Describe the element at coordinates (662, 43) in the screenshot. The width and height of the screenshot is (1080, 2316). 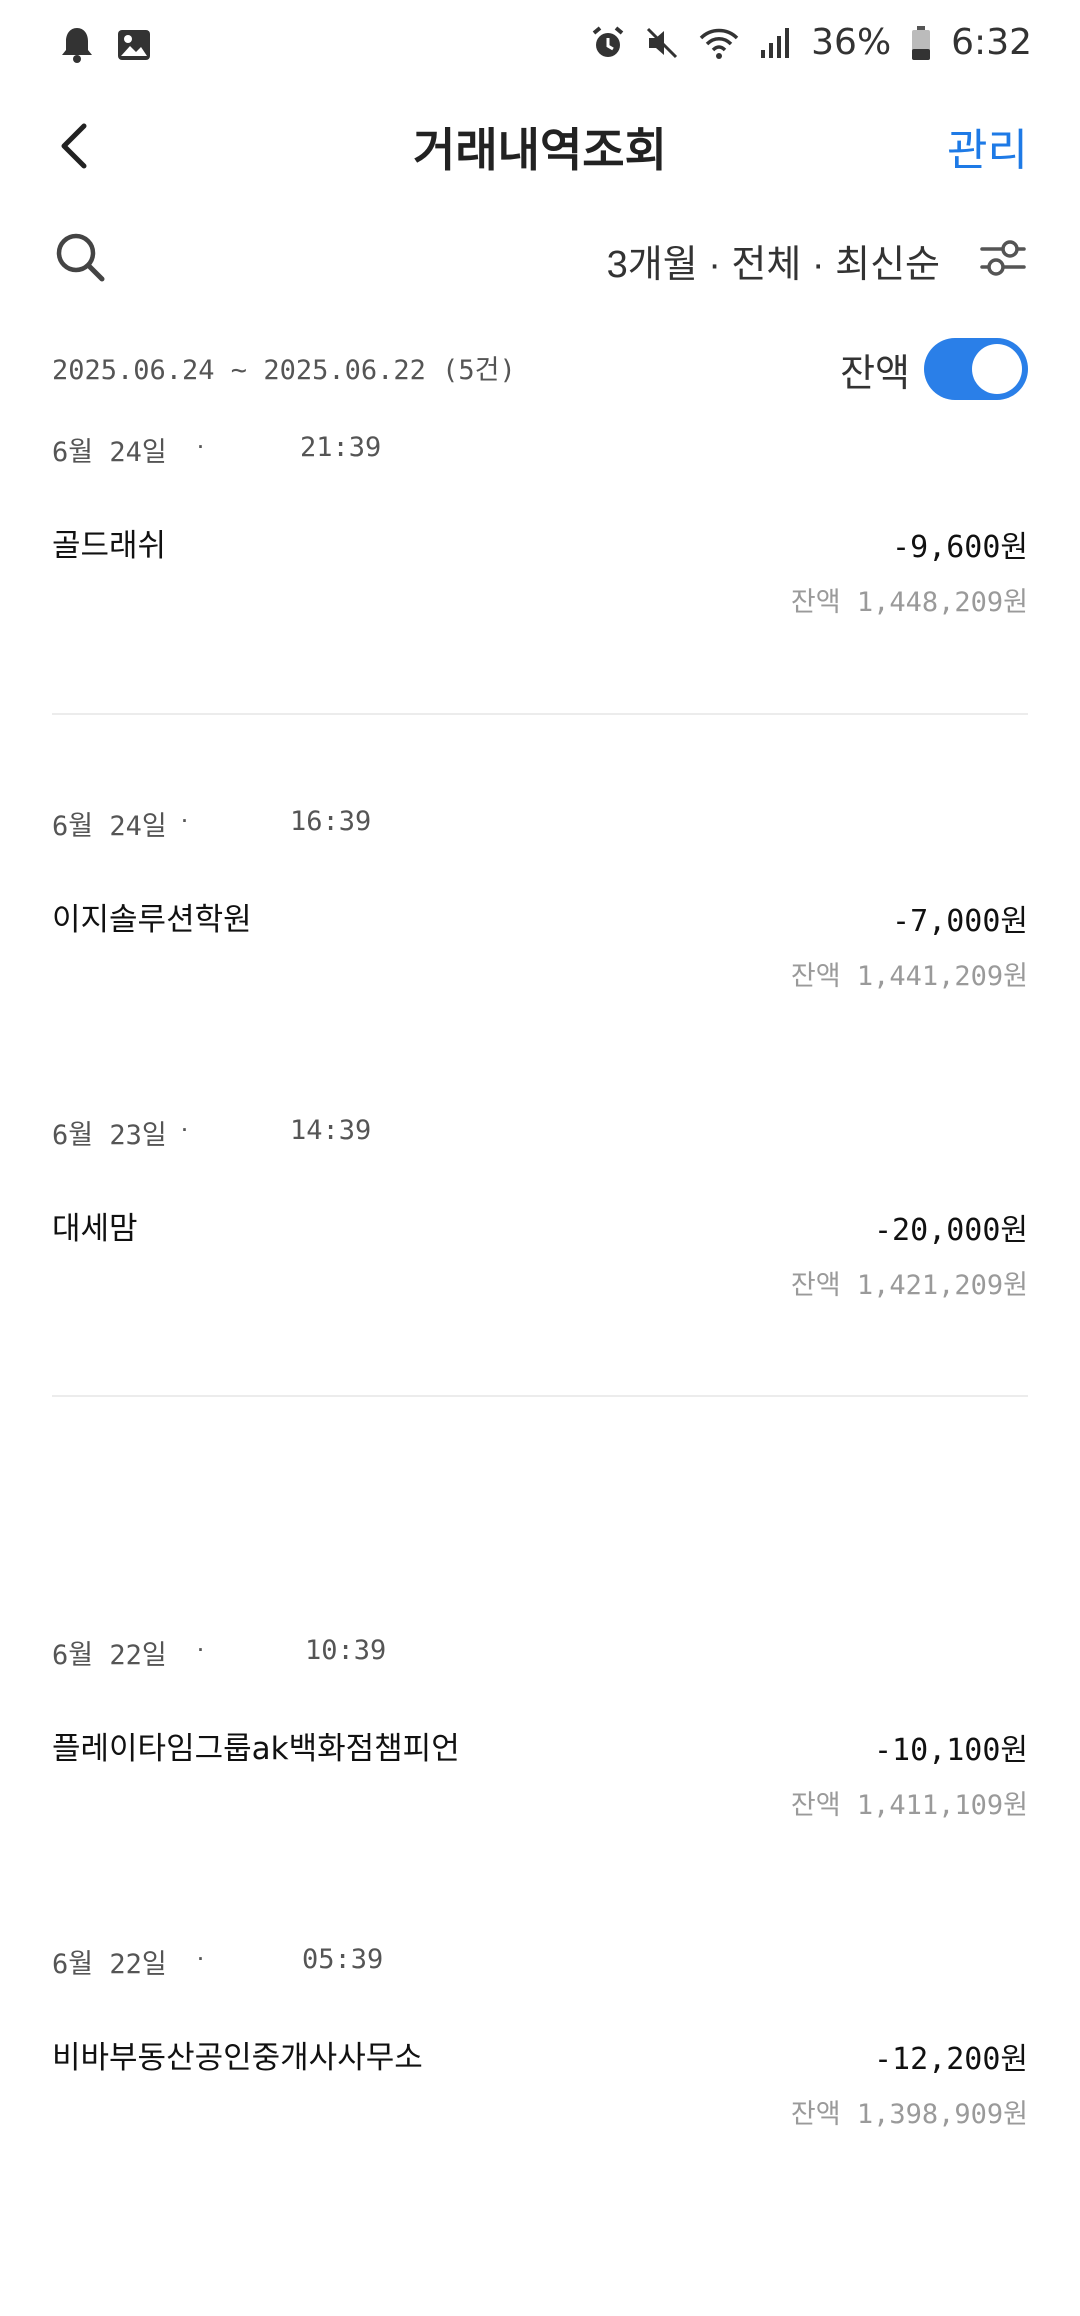
I see `mute-icon` at that location.